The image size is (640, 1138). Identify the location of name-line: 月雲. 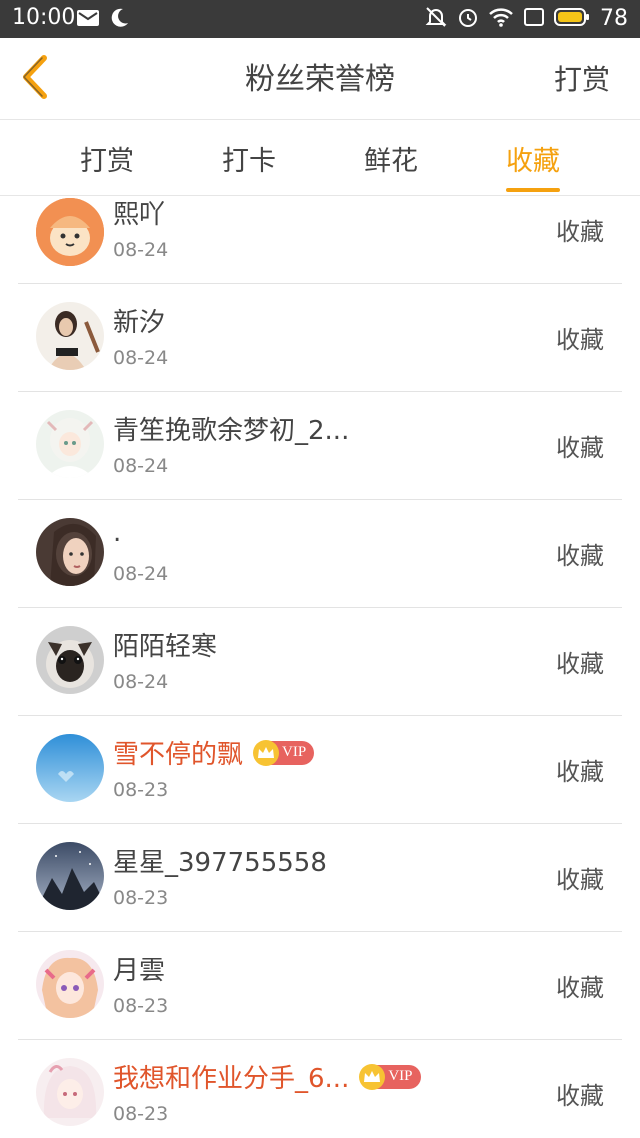
(139, 968).